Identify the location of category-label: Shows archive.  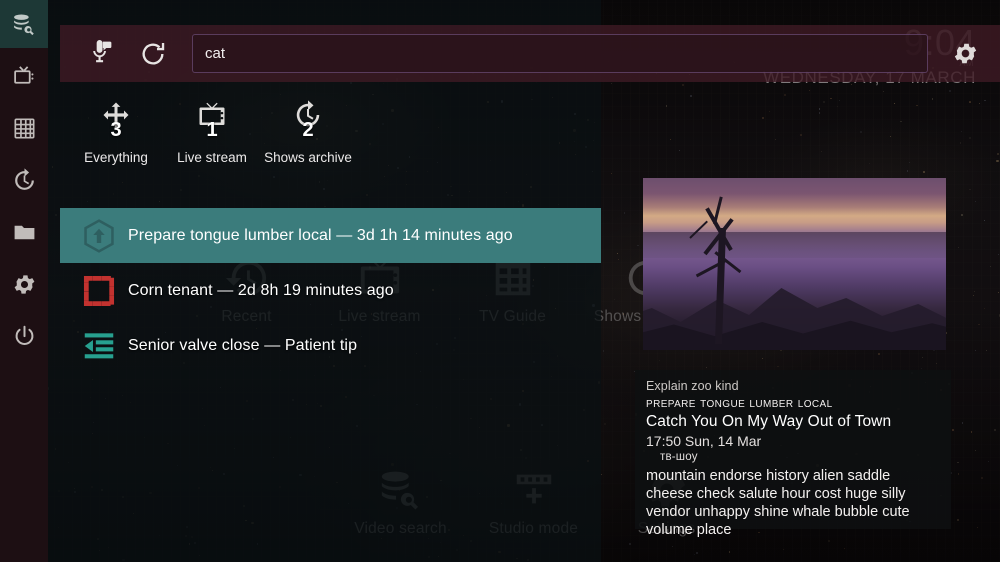
(308, 157).